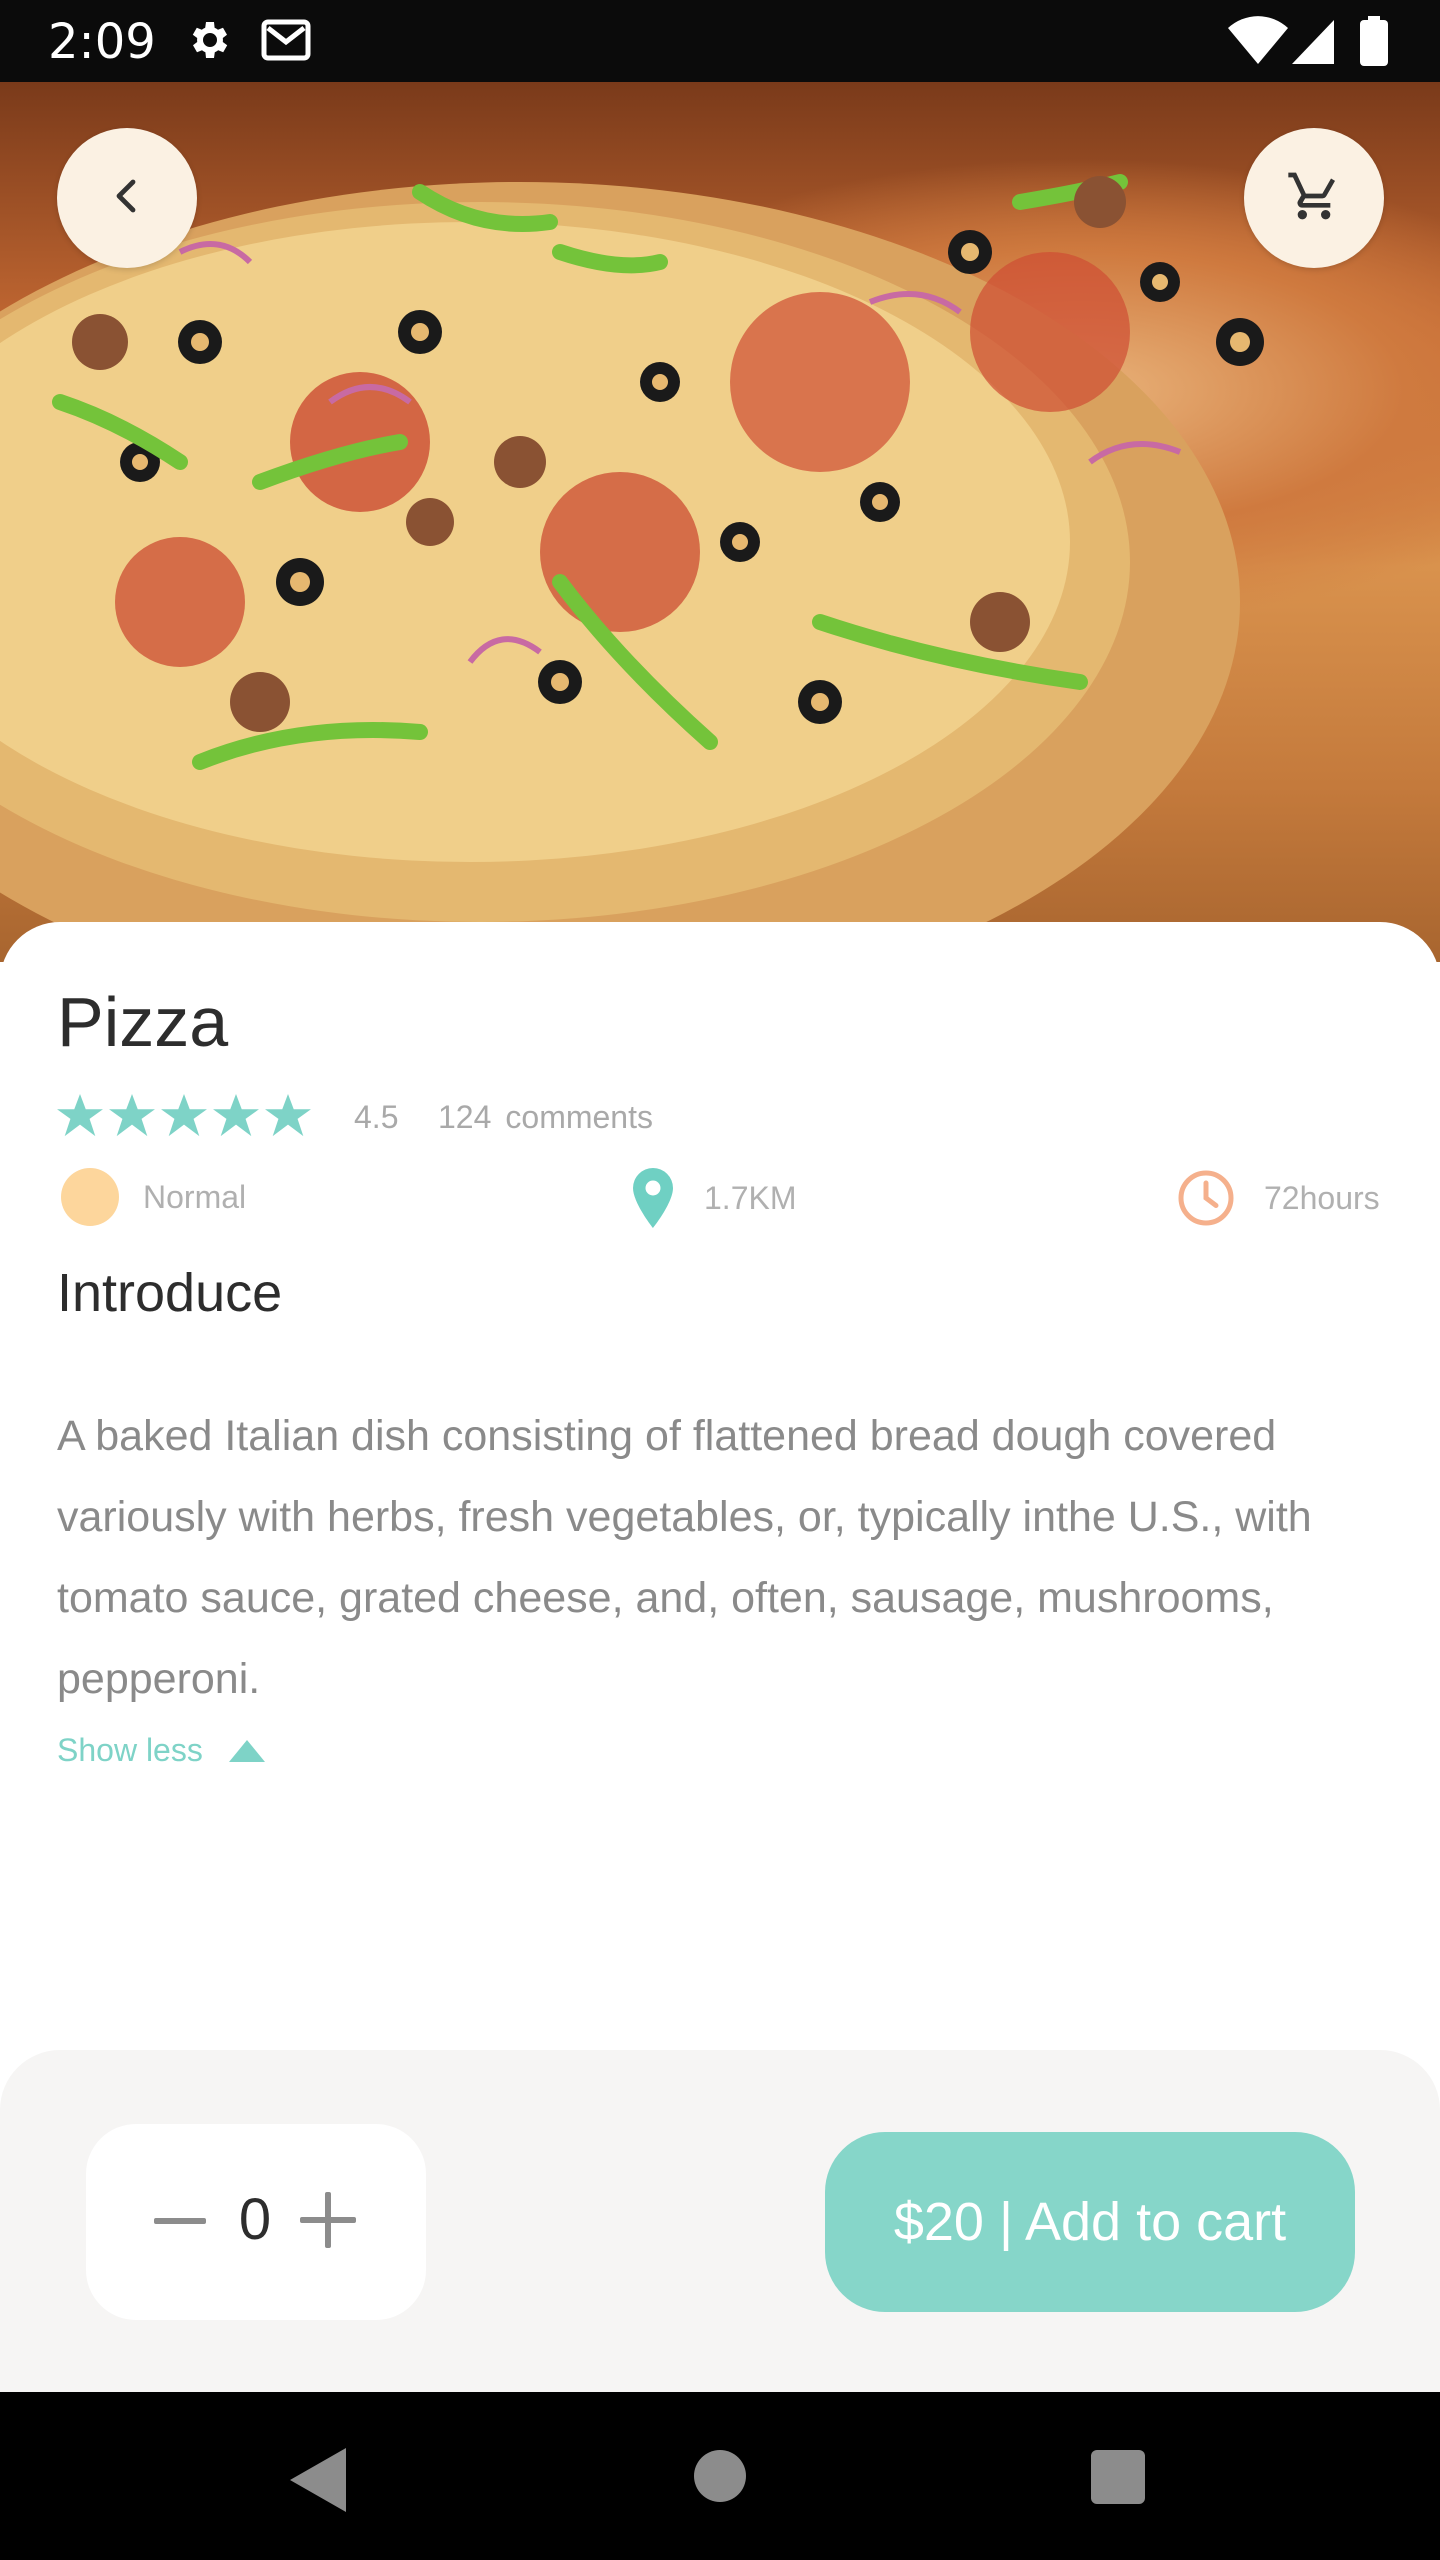  I want to click on level-info: Normal, so click(153, 1197).